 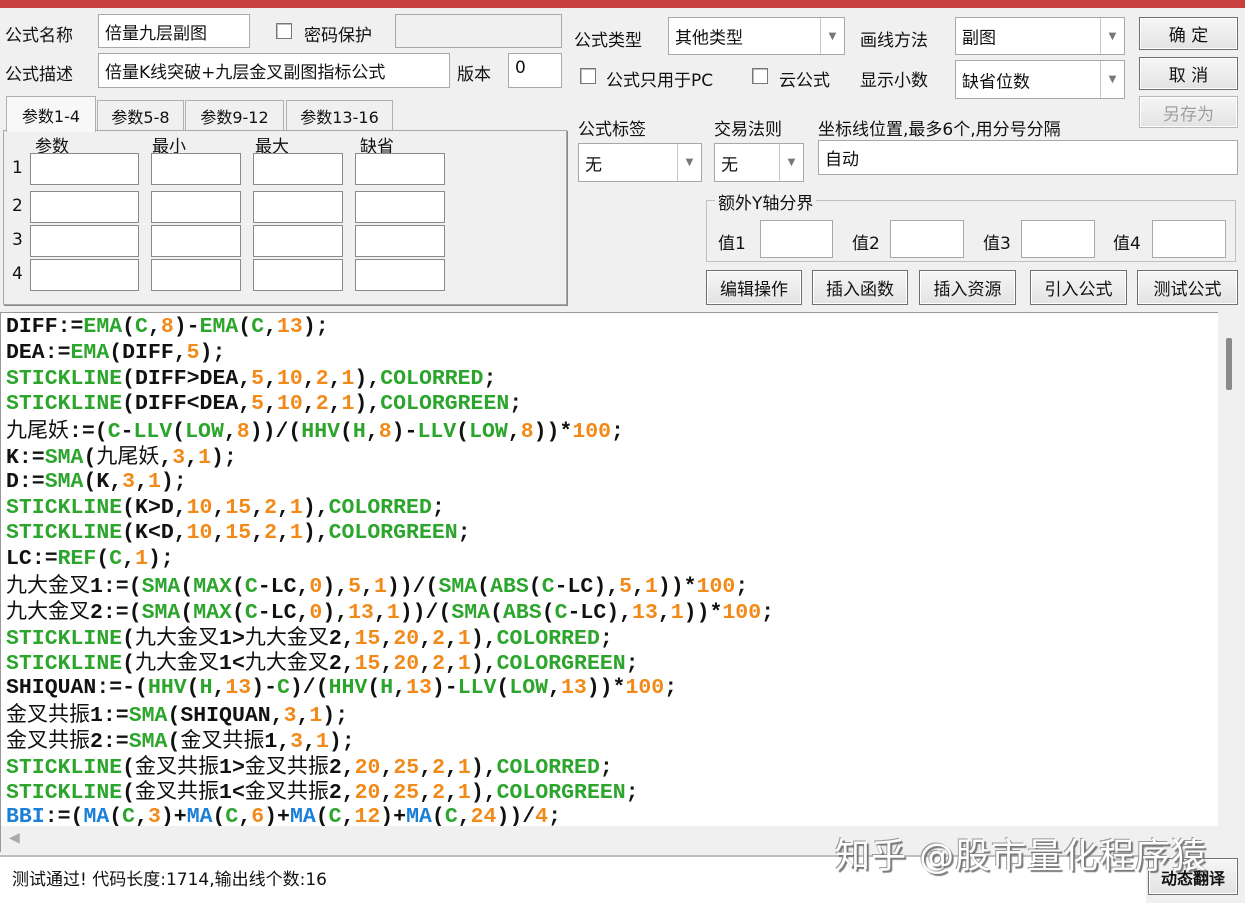 I want to click on formula-type-select: 其他类型 ▼, so click(x=756, y=36).